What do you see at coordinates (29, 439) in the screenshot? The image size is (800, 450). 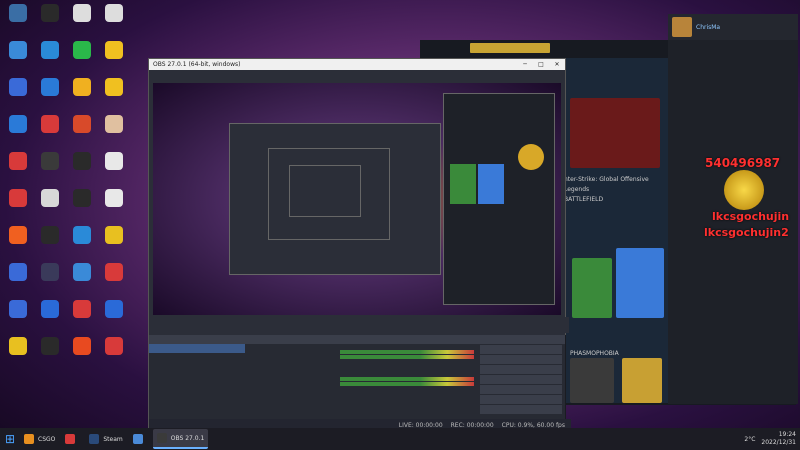 I see `taskbar-app-icon` at bounding box center [29, 439].